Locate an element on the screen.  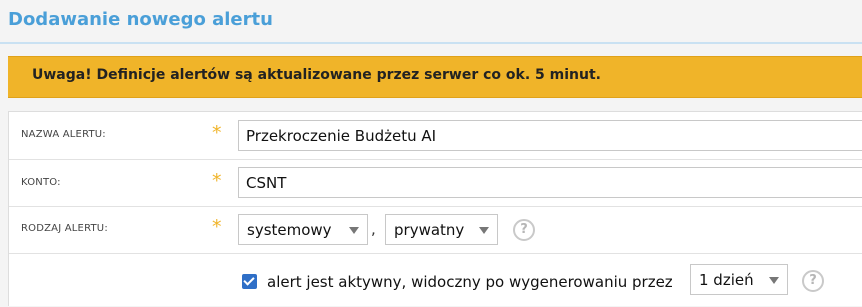
alert-name-value: Przekroczenie Budżetu AI is located at coordinates (341, 136).